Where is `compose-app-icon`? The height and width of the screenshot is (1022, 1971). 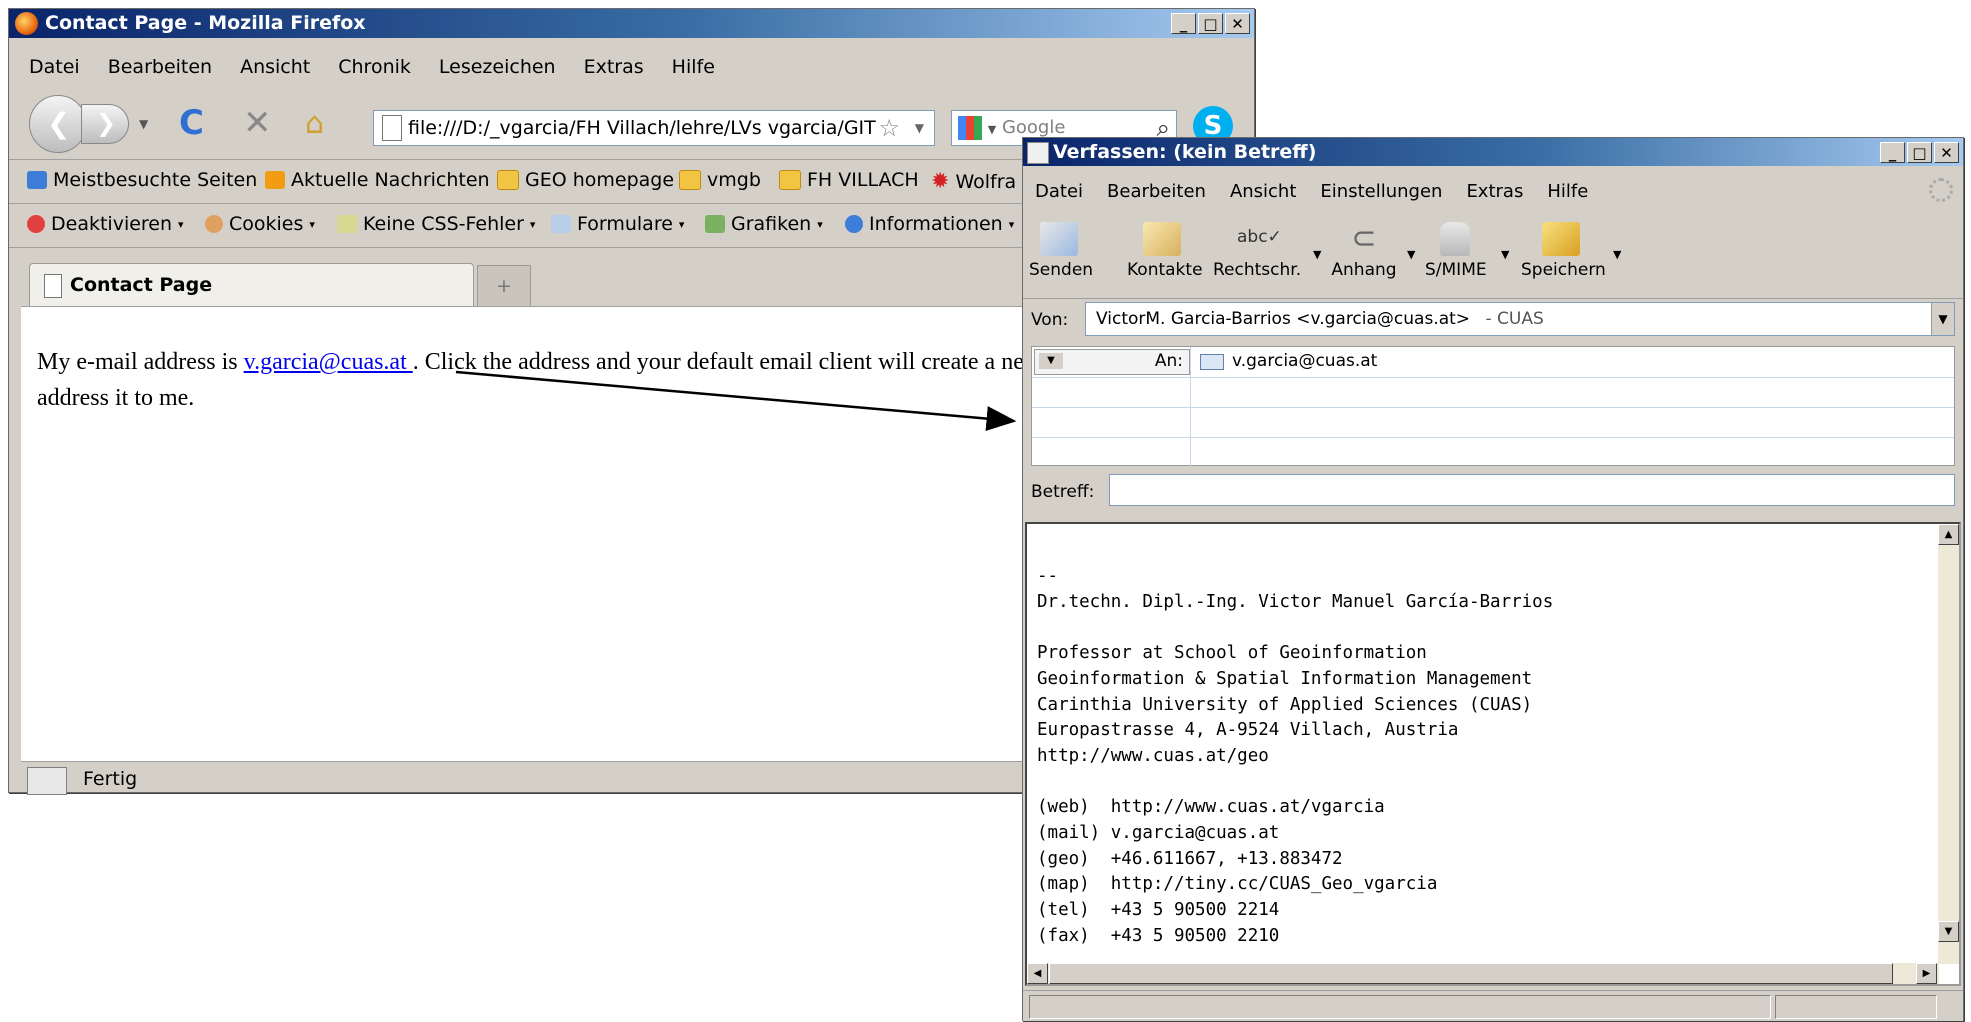
compose-app-icon is located at coordinates (1038, 153).